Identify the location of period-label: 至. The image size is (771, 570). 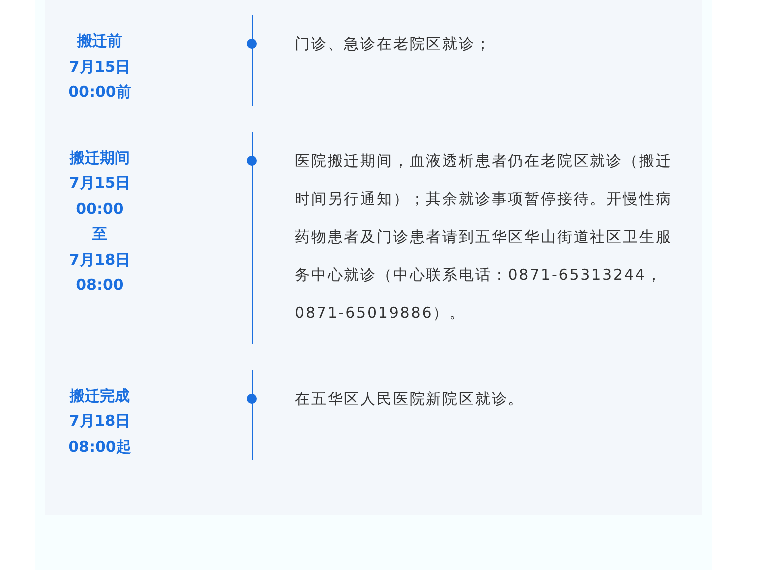
(100, 234).